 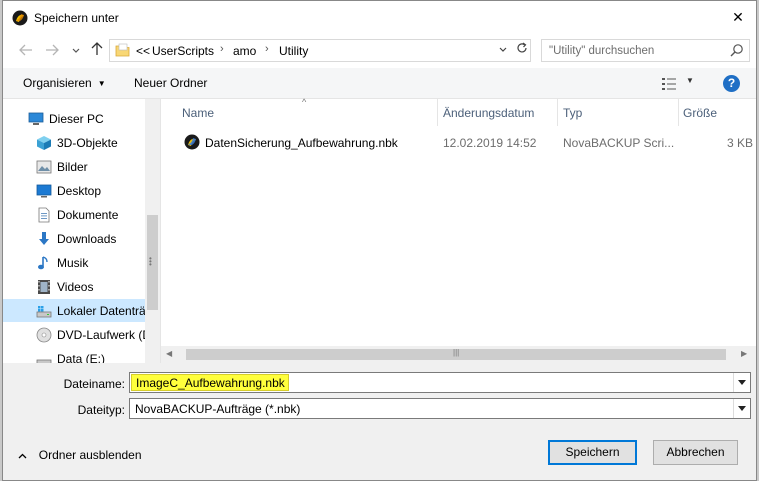 I want to click on filename-dropdown-button, so click(x=741, y=382).